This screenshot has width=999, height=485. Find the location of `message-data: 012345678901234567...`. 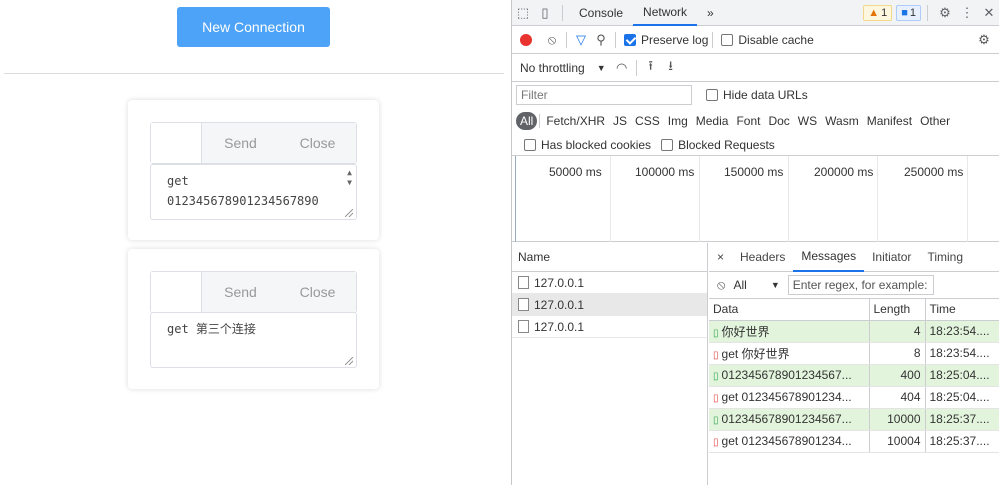

message-data: 012345678901234567... is located at coordinates (786, 375).